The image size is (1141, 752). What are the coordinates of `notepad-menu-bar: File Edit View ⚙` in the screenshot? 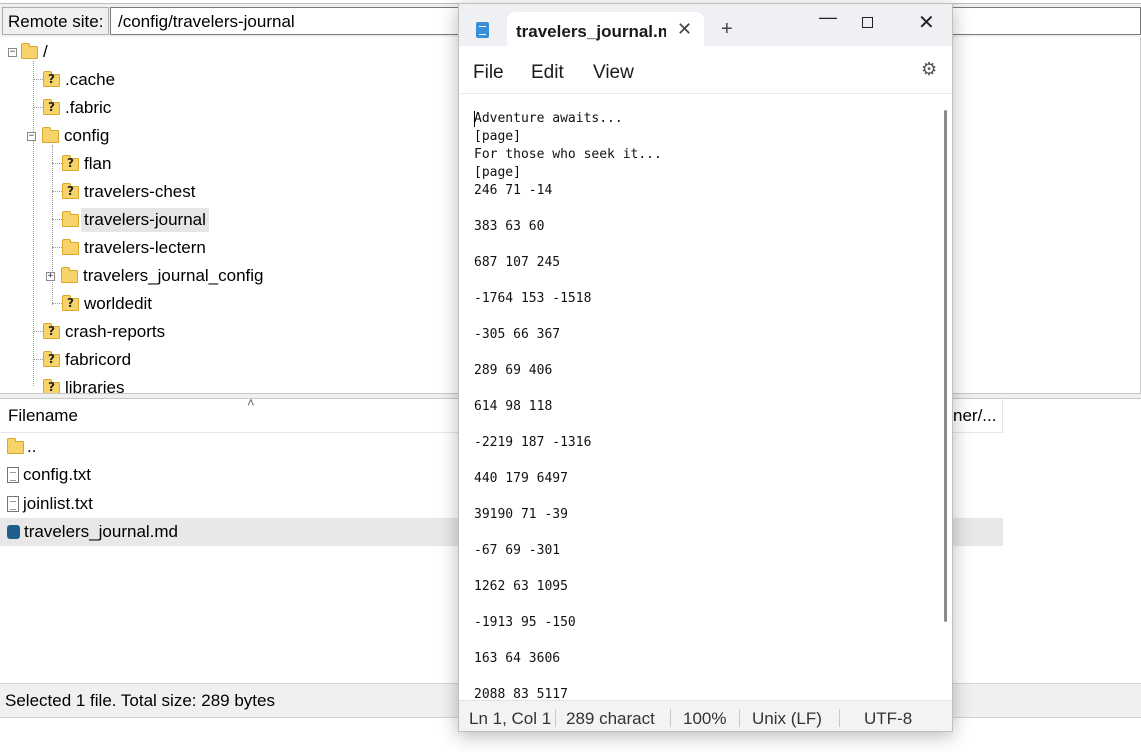 It's located at (705, 70).